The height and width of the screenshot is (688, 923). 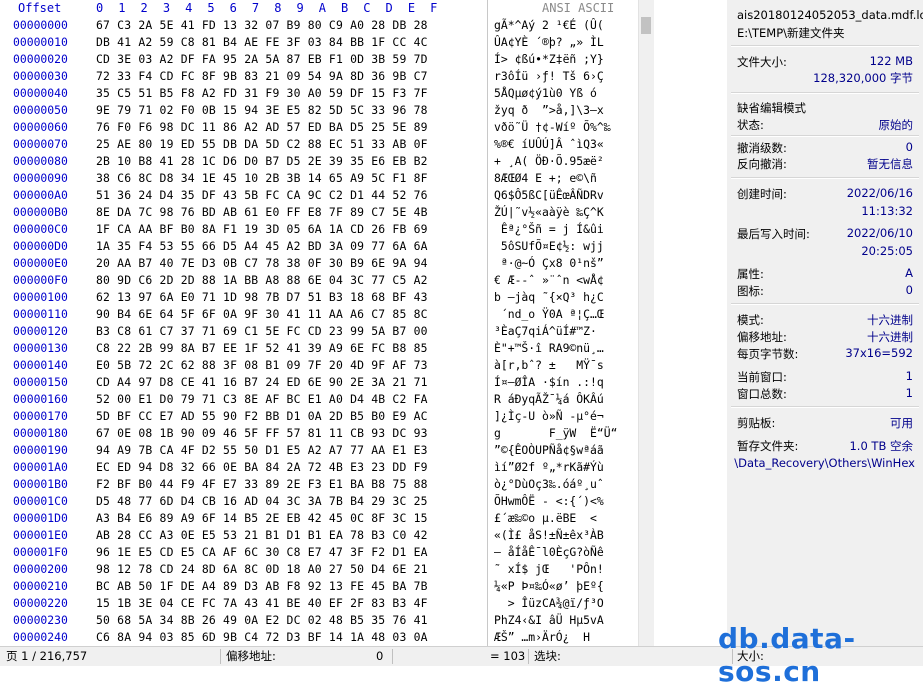 What do you see at coordinates (549, 535) in the screenshot?
I see `row-ascii: «(Ì£ åS!±Ñ±êx³ÀB` at bounding box center [549, 535].